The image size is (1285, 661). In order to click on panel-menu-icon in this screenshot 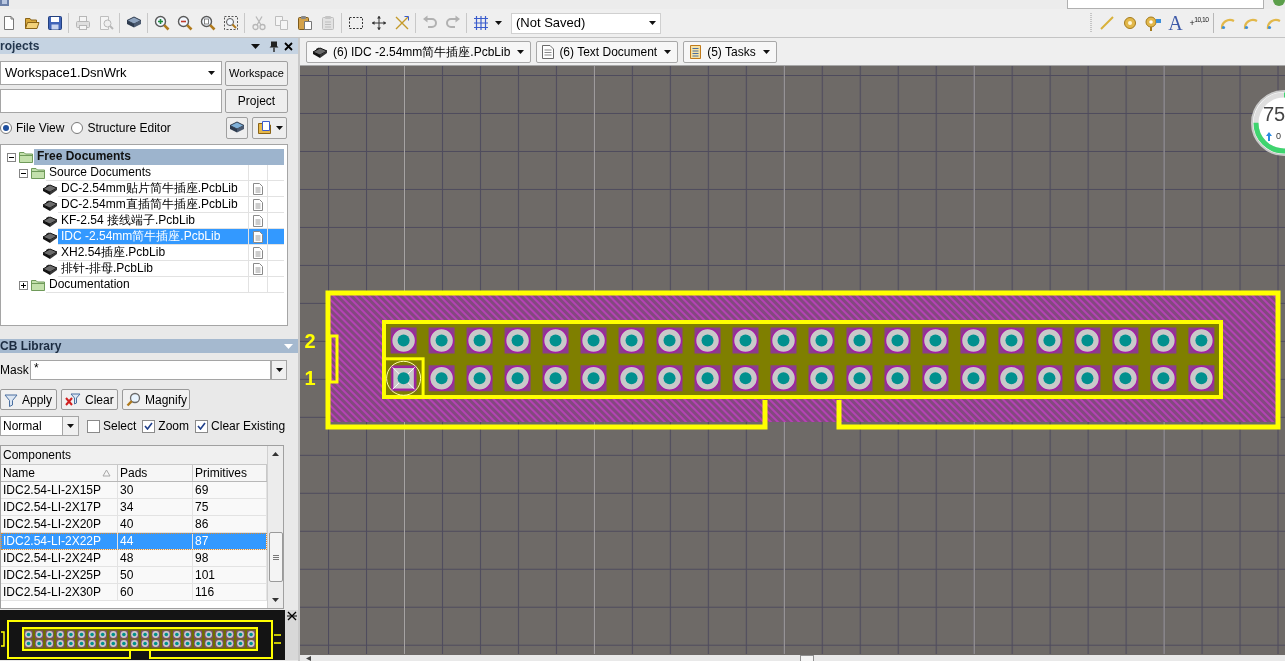, I will do `click(255, 46)`.